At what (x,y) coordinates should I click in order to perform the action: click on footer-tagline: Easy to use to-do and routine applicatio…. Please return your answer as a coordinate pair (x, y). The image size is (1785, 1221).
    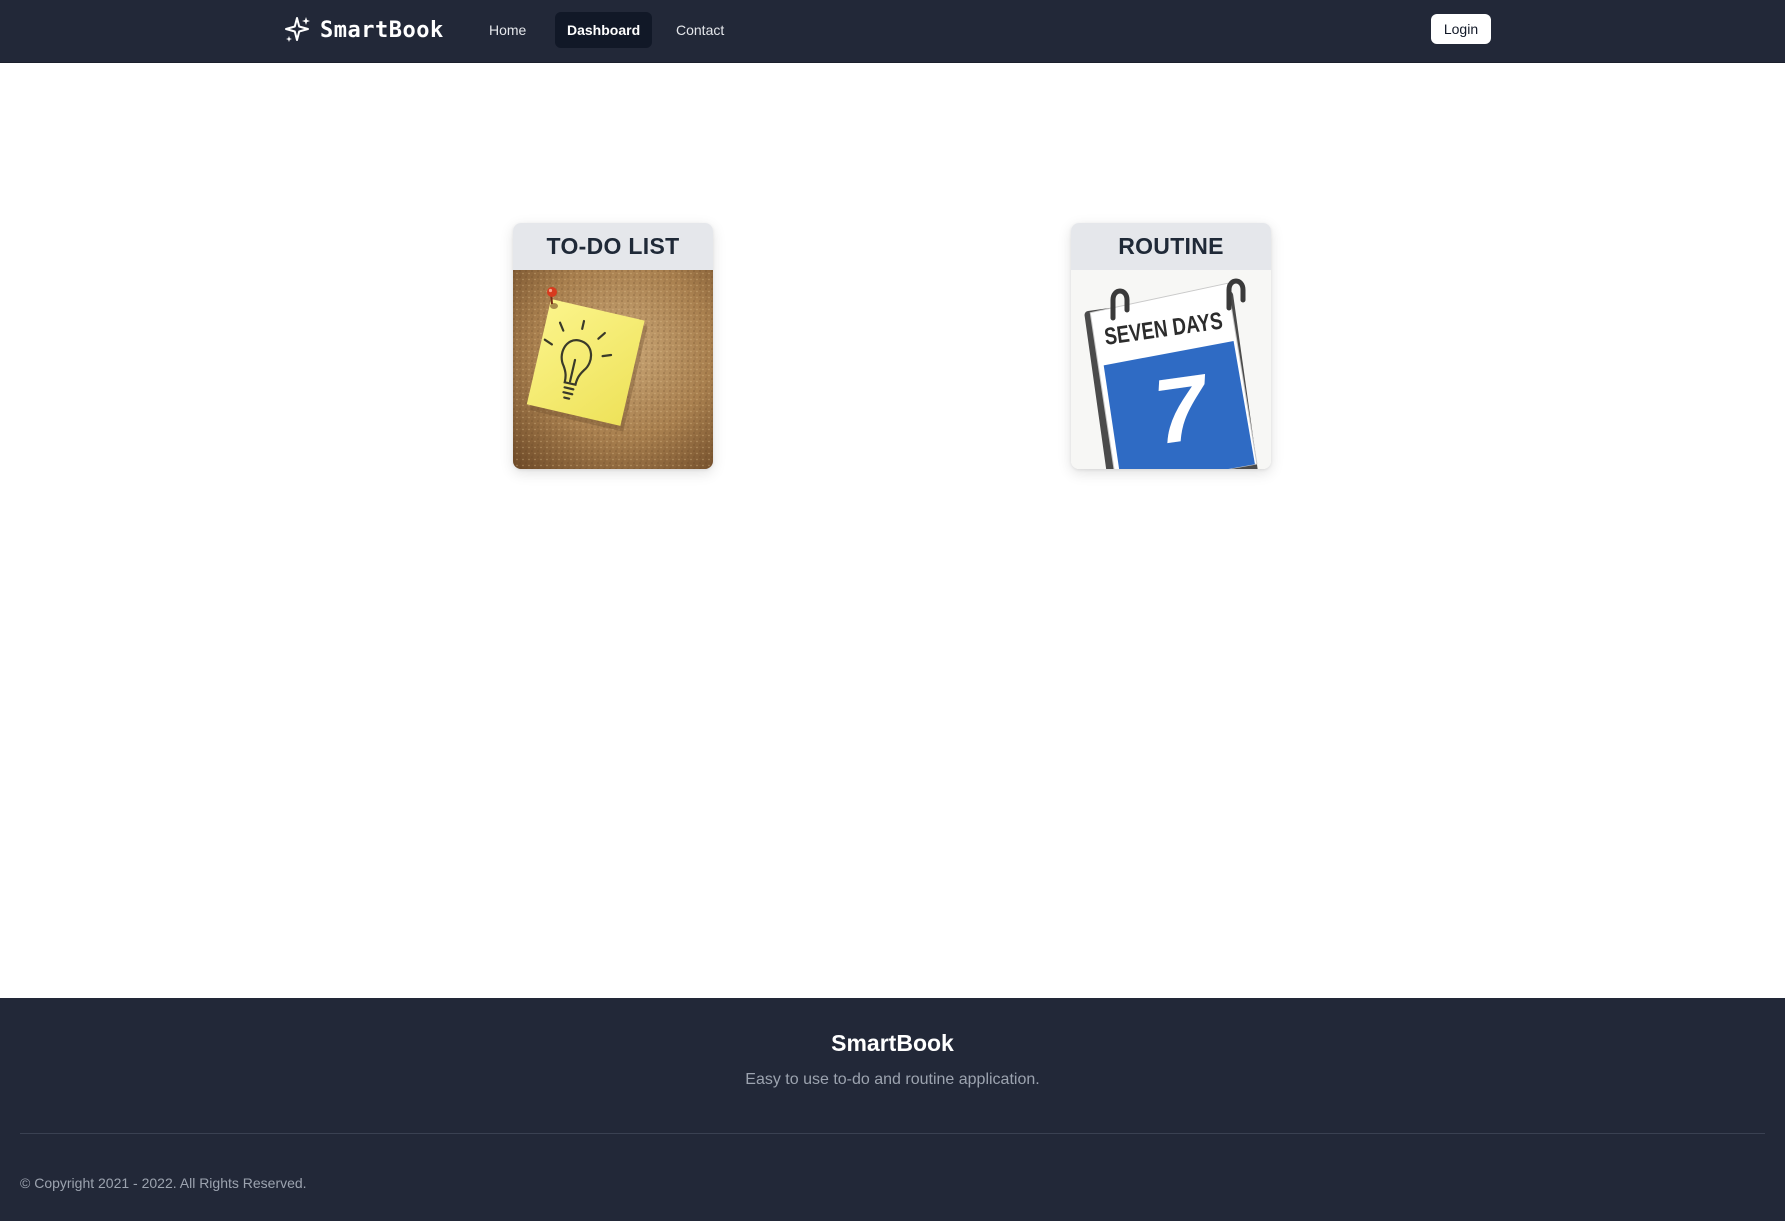
    Looking at the image, I should click on (892, 1079).